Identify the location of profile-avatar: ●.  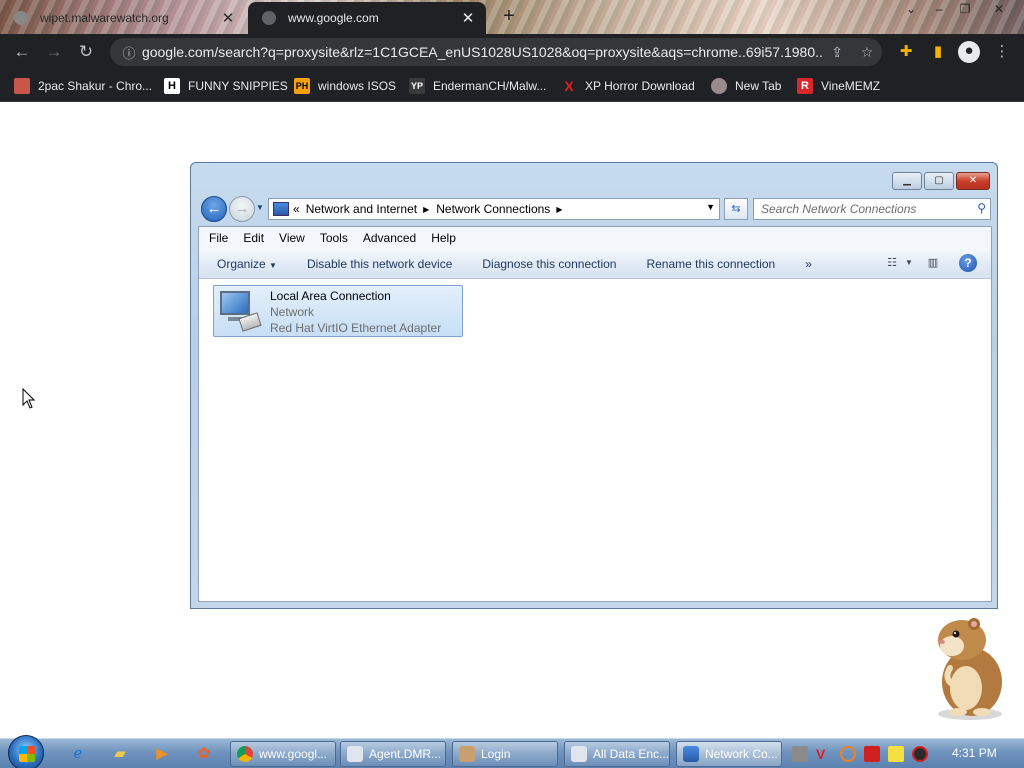
(969, 52).